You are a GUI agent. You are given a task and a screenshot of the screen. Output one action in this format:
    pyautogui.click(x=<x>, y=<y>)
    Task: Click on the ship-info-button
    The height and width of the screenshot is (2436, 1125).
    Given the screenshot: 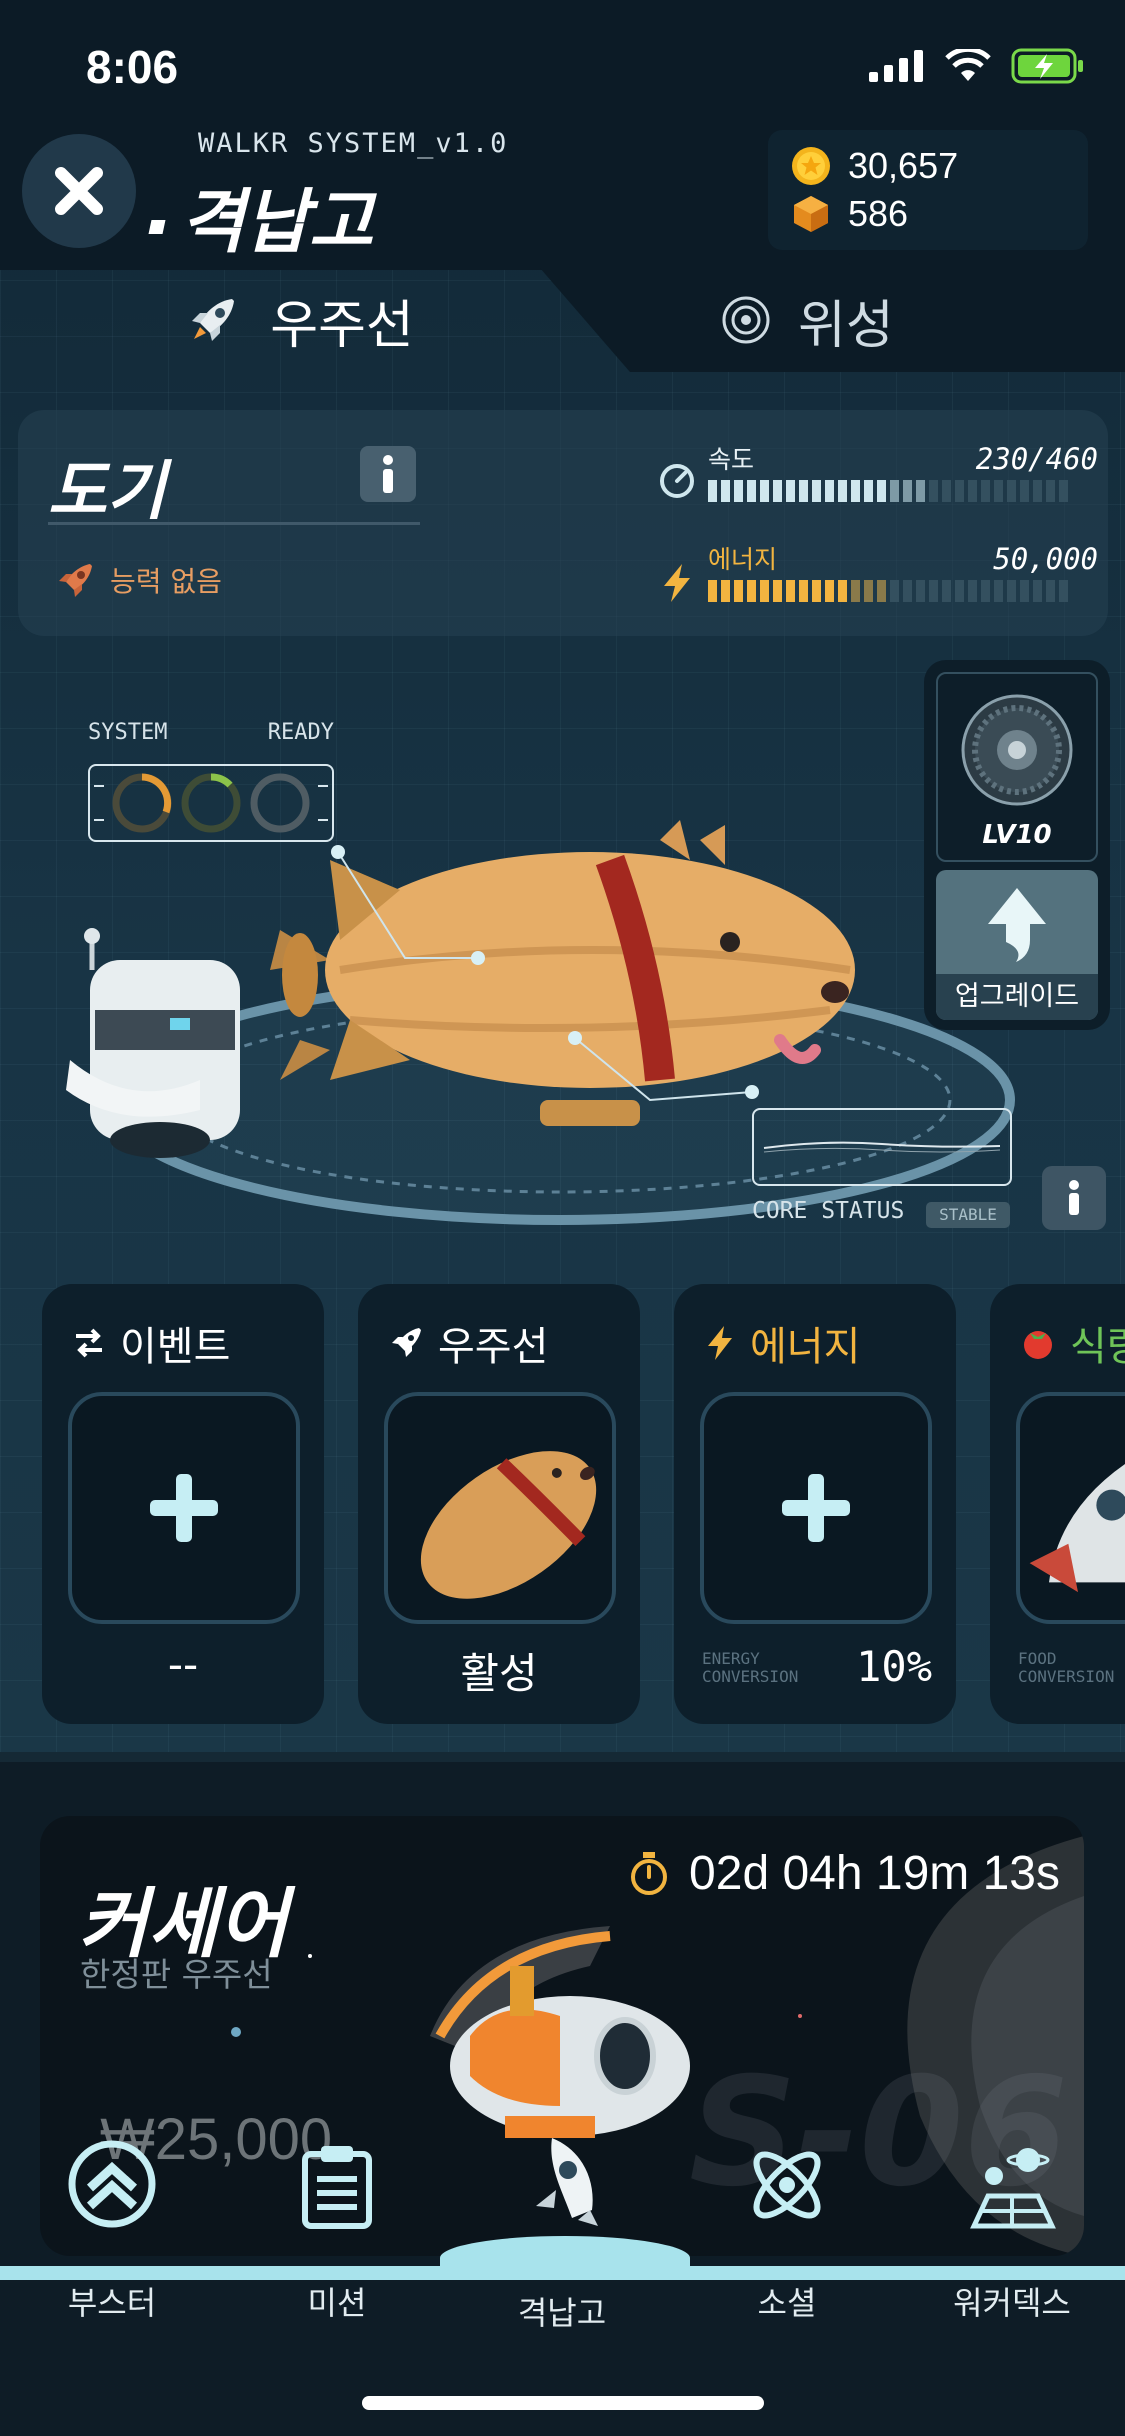 What is the action you would take?
    pyautogui.click(x=388, y=474)
    